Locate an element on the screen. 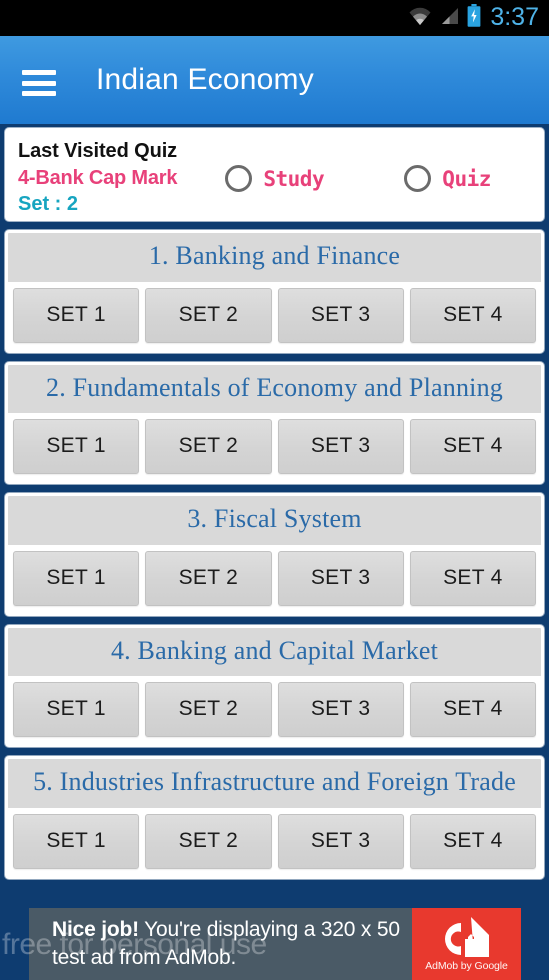  ad-logo-panel: AdMob by Google is located at coordinates (466, 944).